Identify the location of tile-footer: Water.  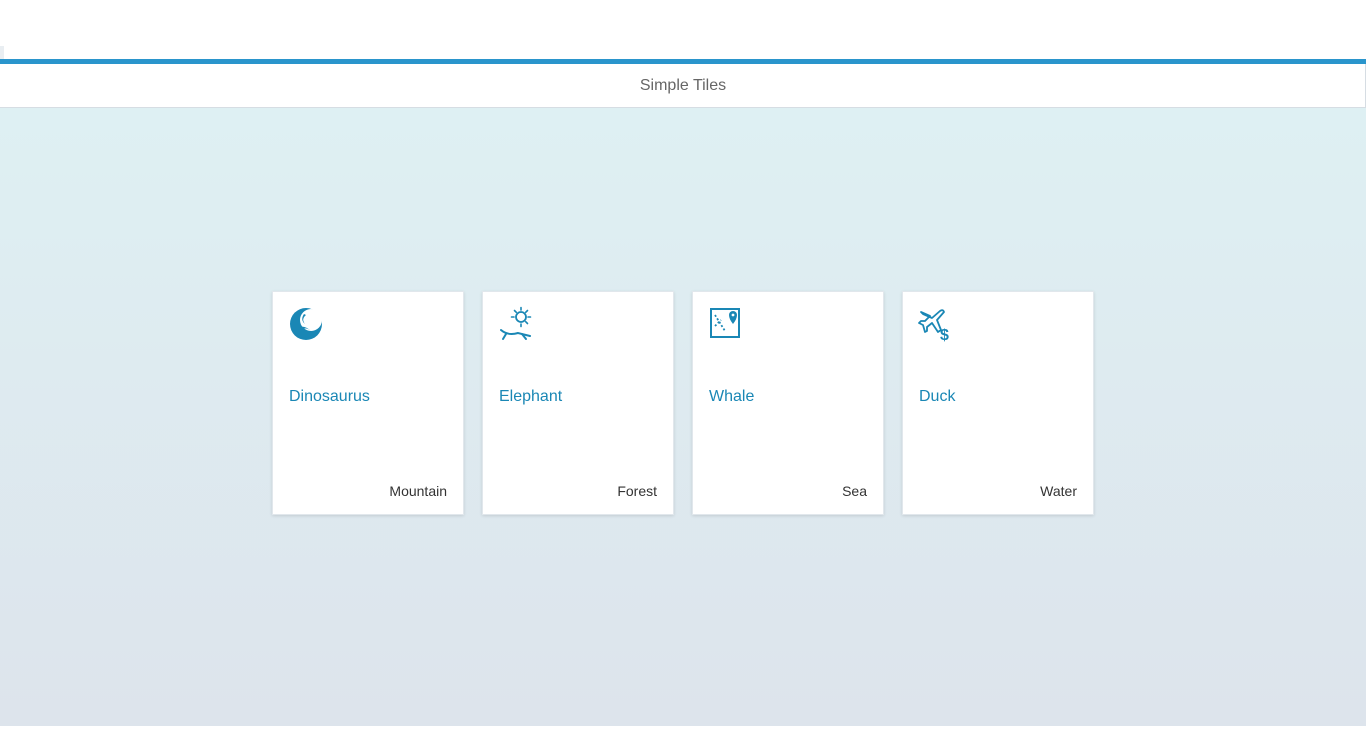
(1058, 491).